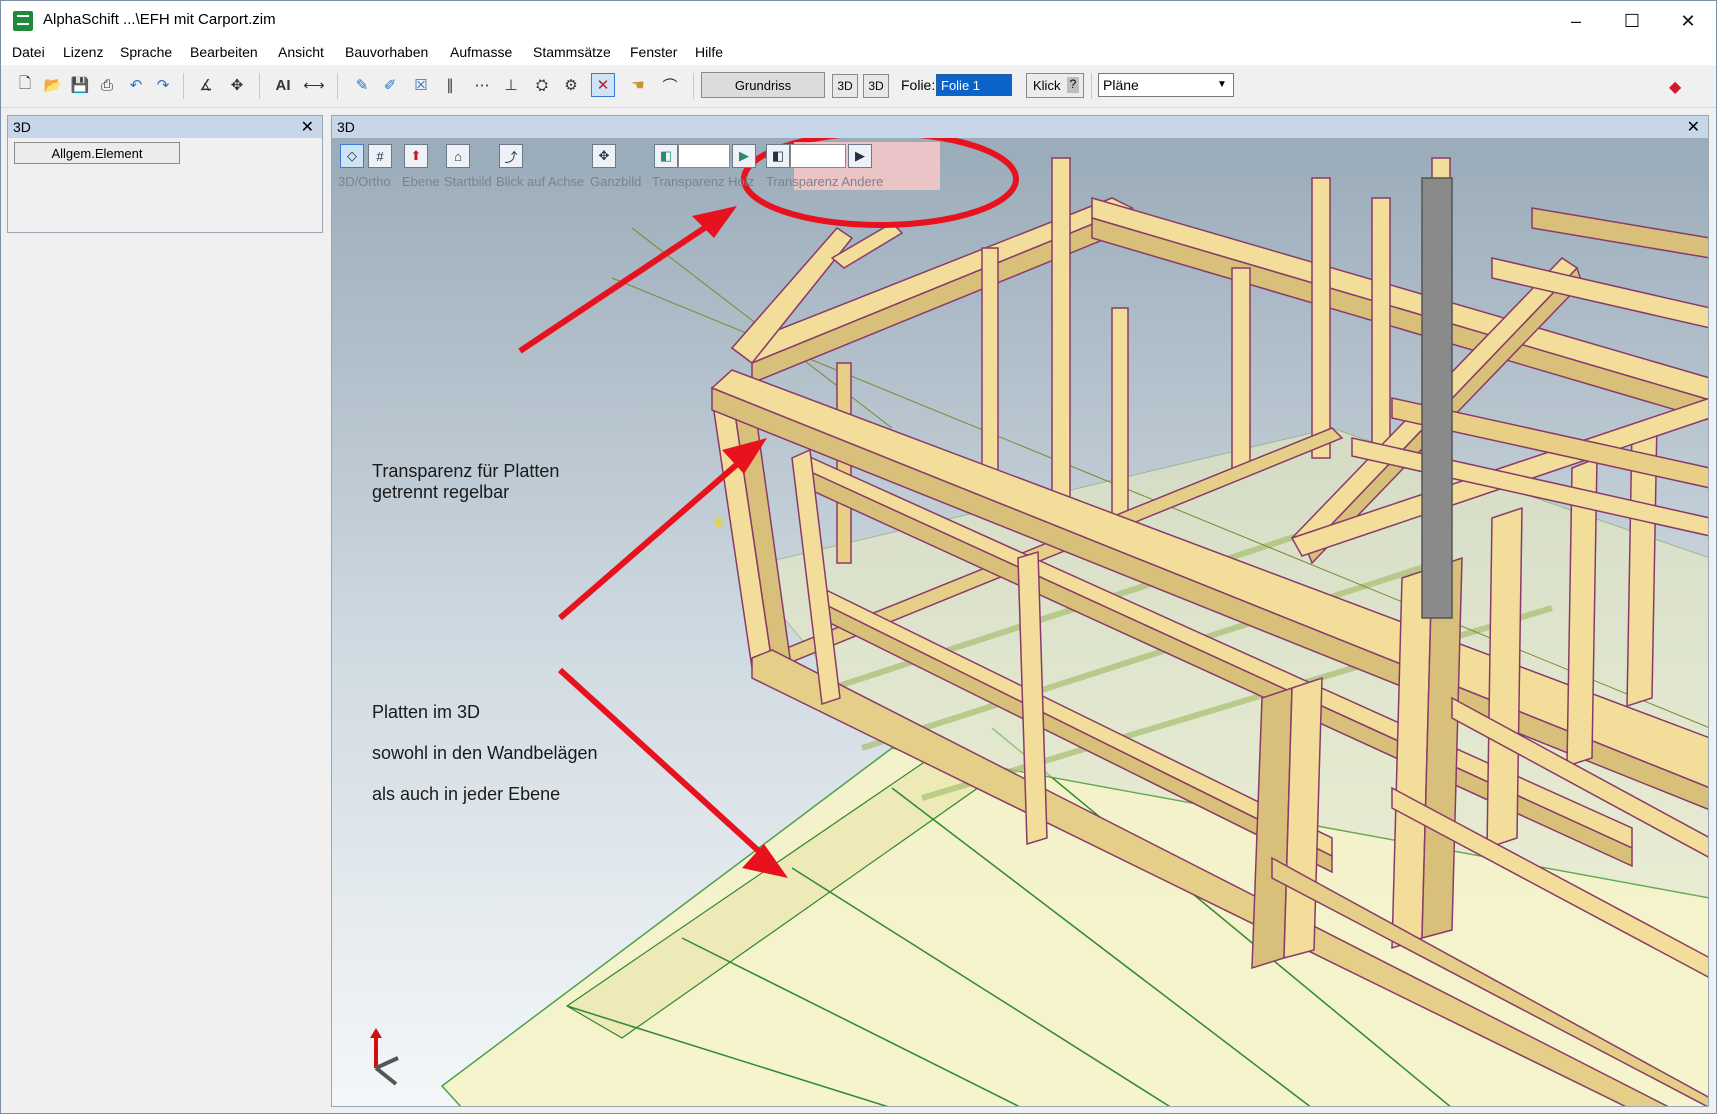 This screenshot has height=1114, width=1717. I want to click on pause-icon: ∥, so click(450, 85).